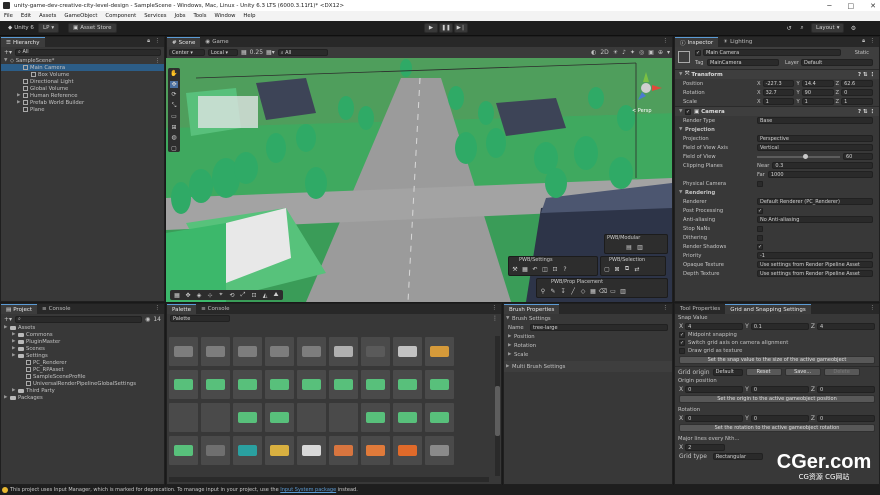 The width and height of the screenshot is (880, 495). I want to click on origin-x-field: 0, so click(714, 389).